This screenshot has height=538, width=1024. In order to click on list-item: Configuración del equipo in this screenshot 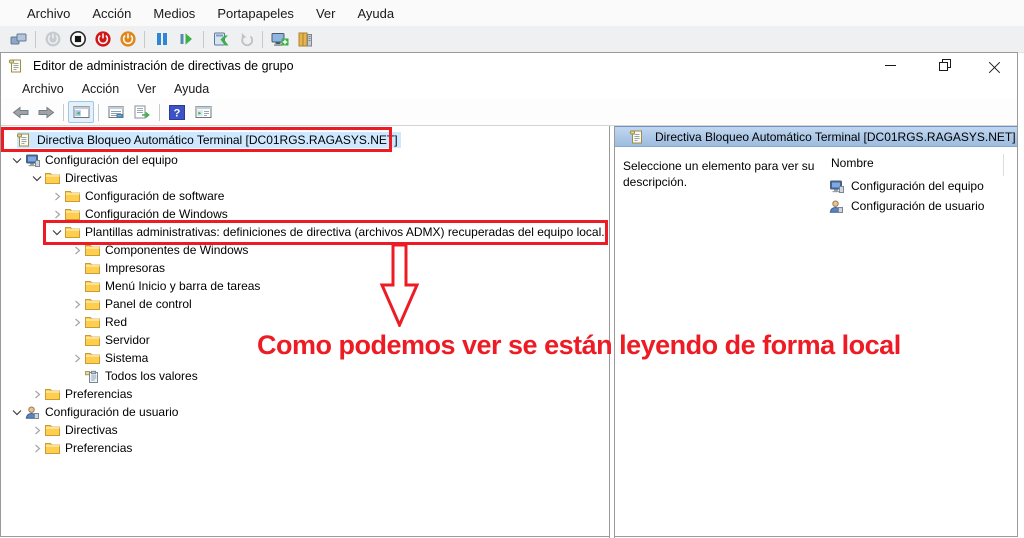, I will do `click(906, 186)`.